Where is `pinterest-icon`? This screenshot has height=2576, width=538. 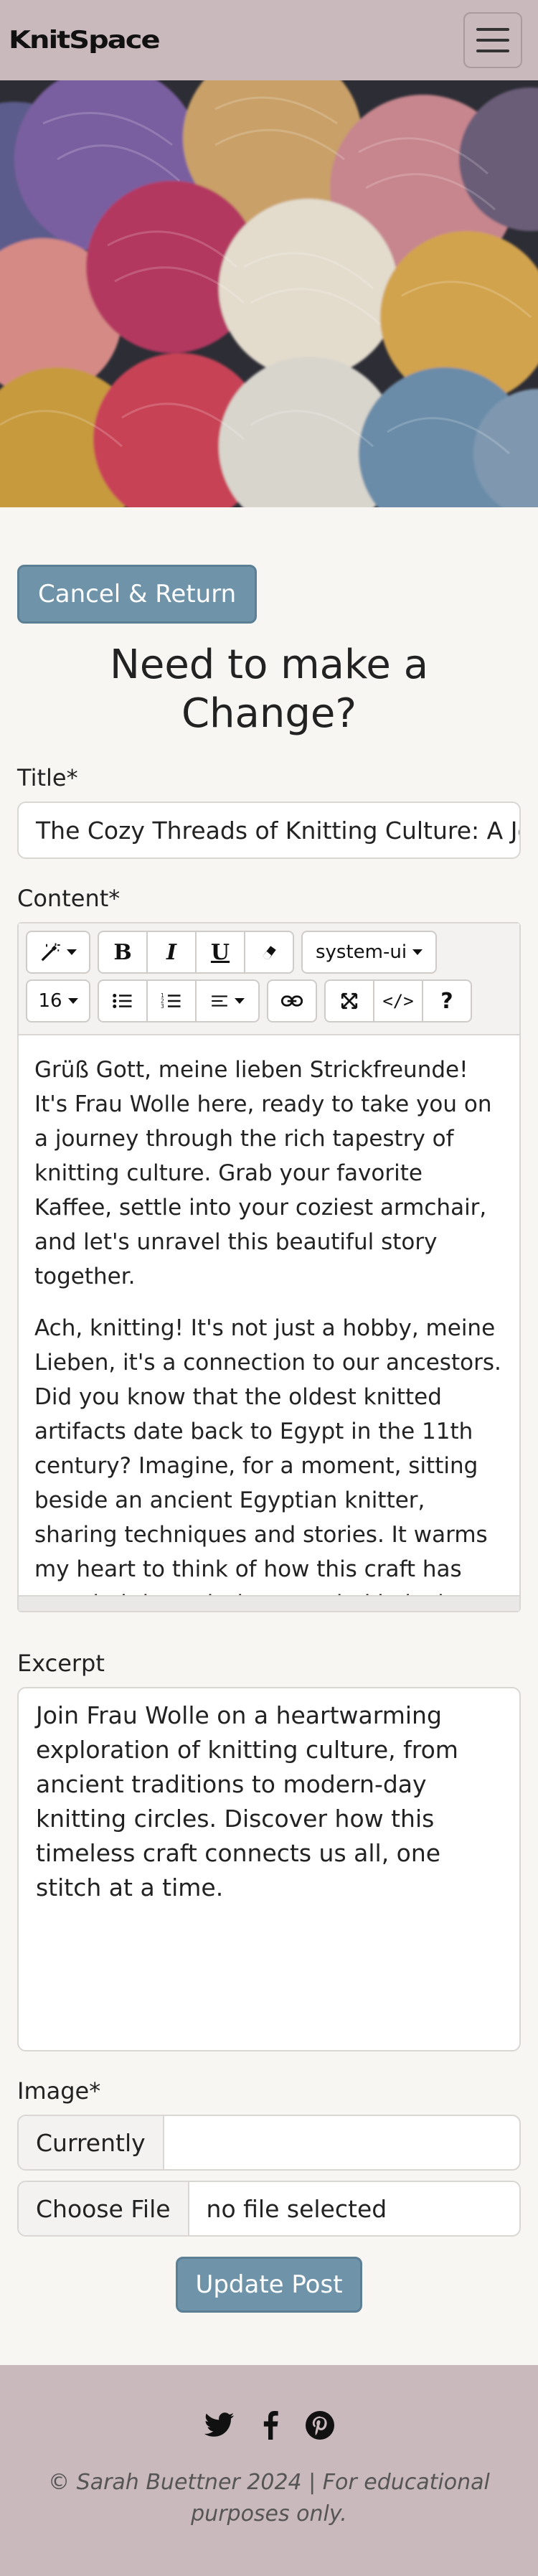 pinterest-icon is located at coordinates (320, 2425).